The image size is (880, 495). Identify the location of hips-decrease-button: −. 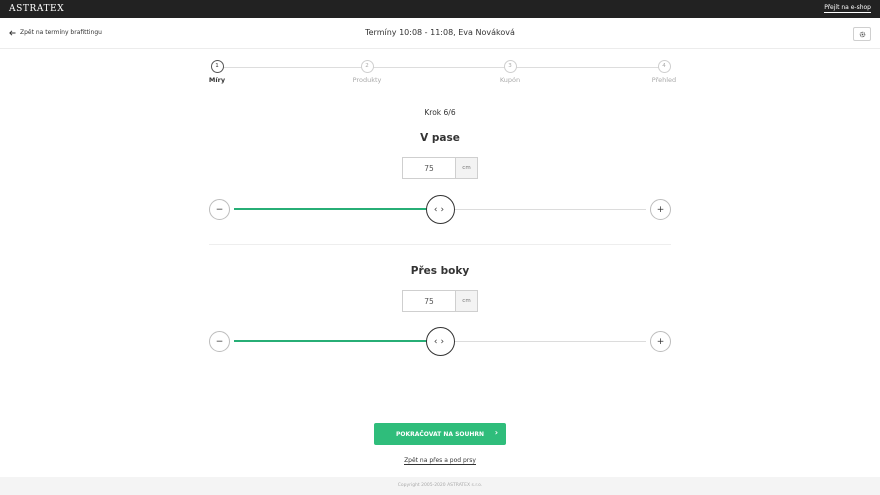
(219, 341).